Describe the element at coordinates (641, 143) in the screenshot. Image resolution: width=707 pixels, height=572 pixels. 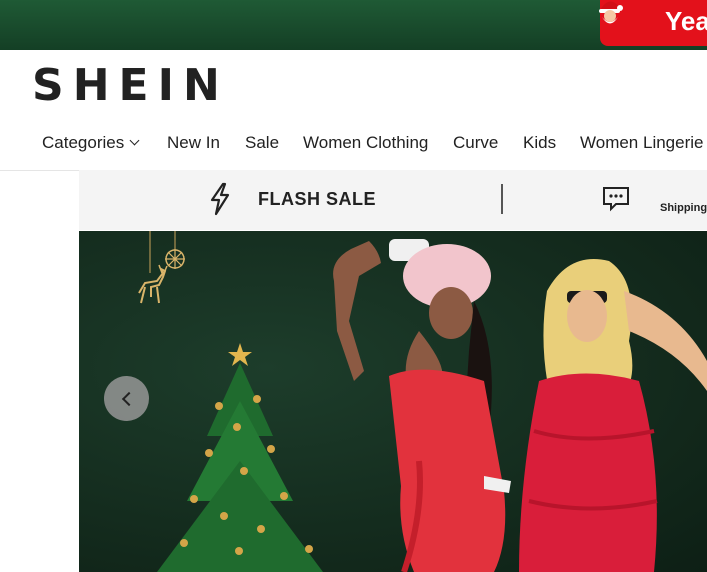
I see `nav-item-women-lingerie: Women Lingerie` at that location.